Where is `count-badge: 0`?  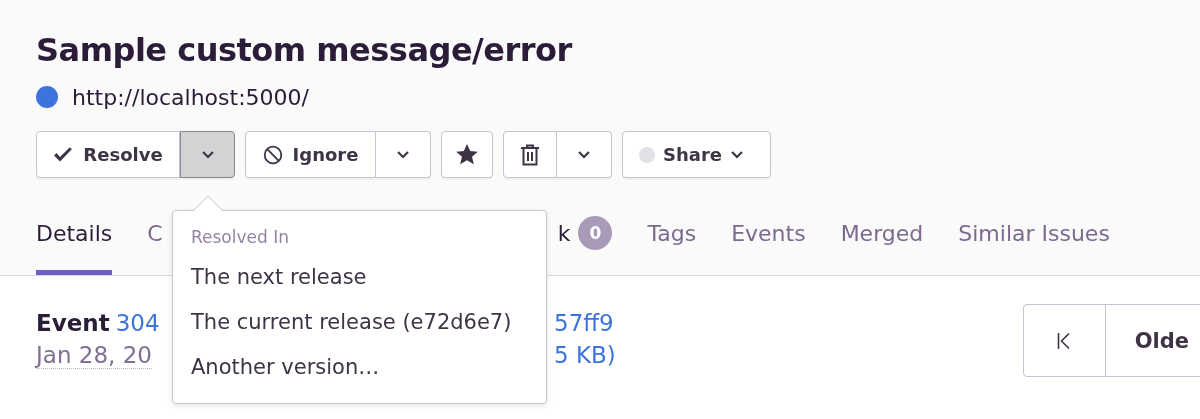
count-badge: 0 is located at coordinates (595, 233).